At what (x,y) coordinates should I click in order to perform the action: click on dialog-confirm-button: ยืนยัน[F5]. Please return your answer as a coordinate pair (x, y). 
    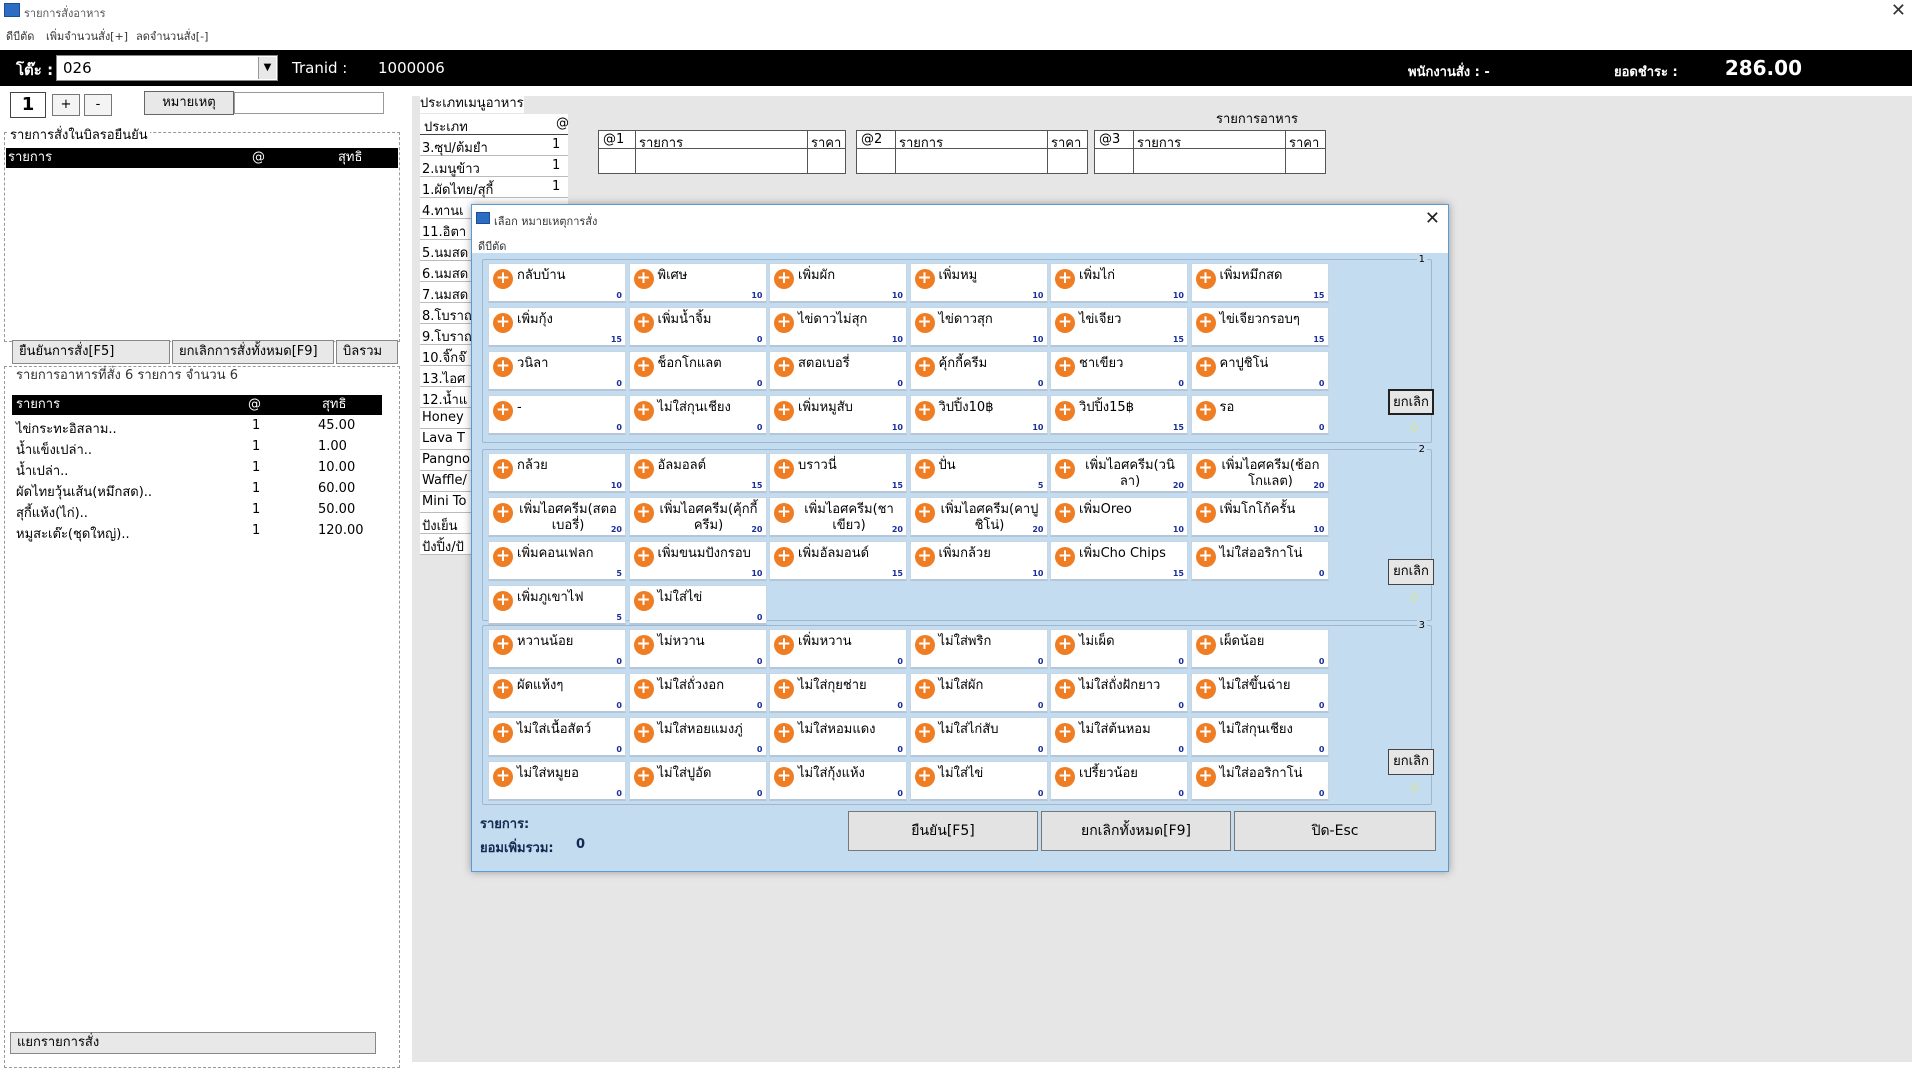
    Looking at the image, I should click on (943, 831).